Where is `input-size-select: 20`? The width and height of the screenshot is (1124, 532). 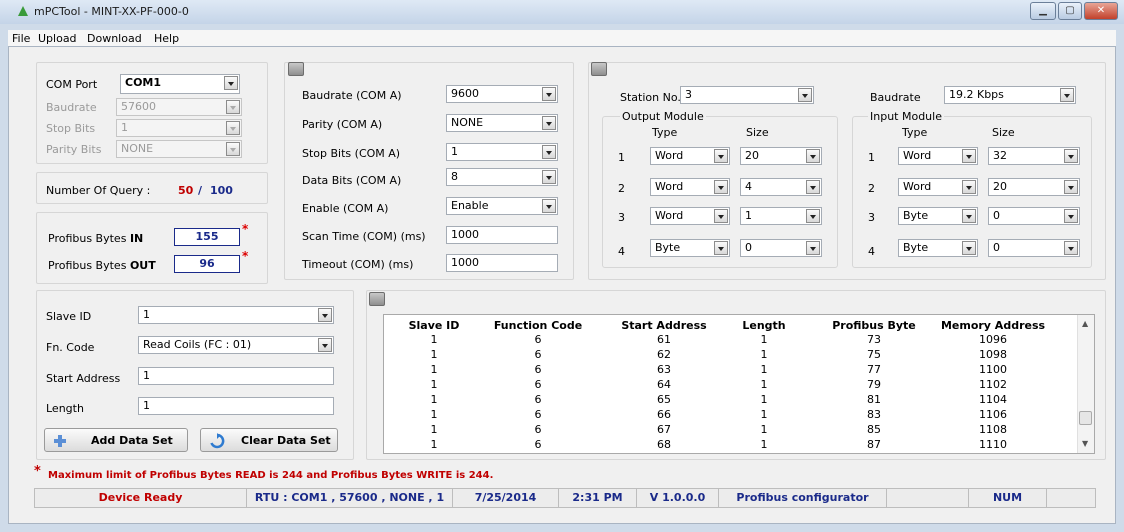 input-size-select: 20 is located at coordinates (1034, 187).